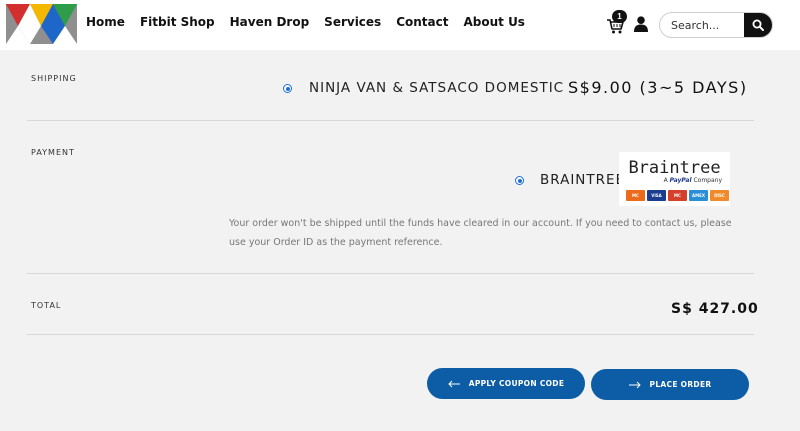  What do you see at coordinates (270, 22) in the screenshot?
I see `nav-haven-drop: Haven Drop` at bounding box center [270, 22].